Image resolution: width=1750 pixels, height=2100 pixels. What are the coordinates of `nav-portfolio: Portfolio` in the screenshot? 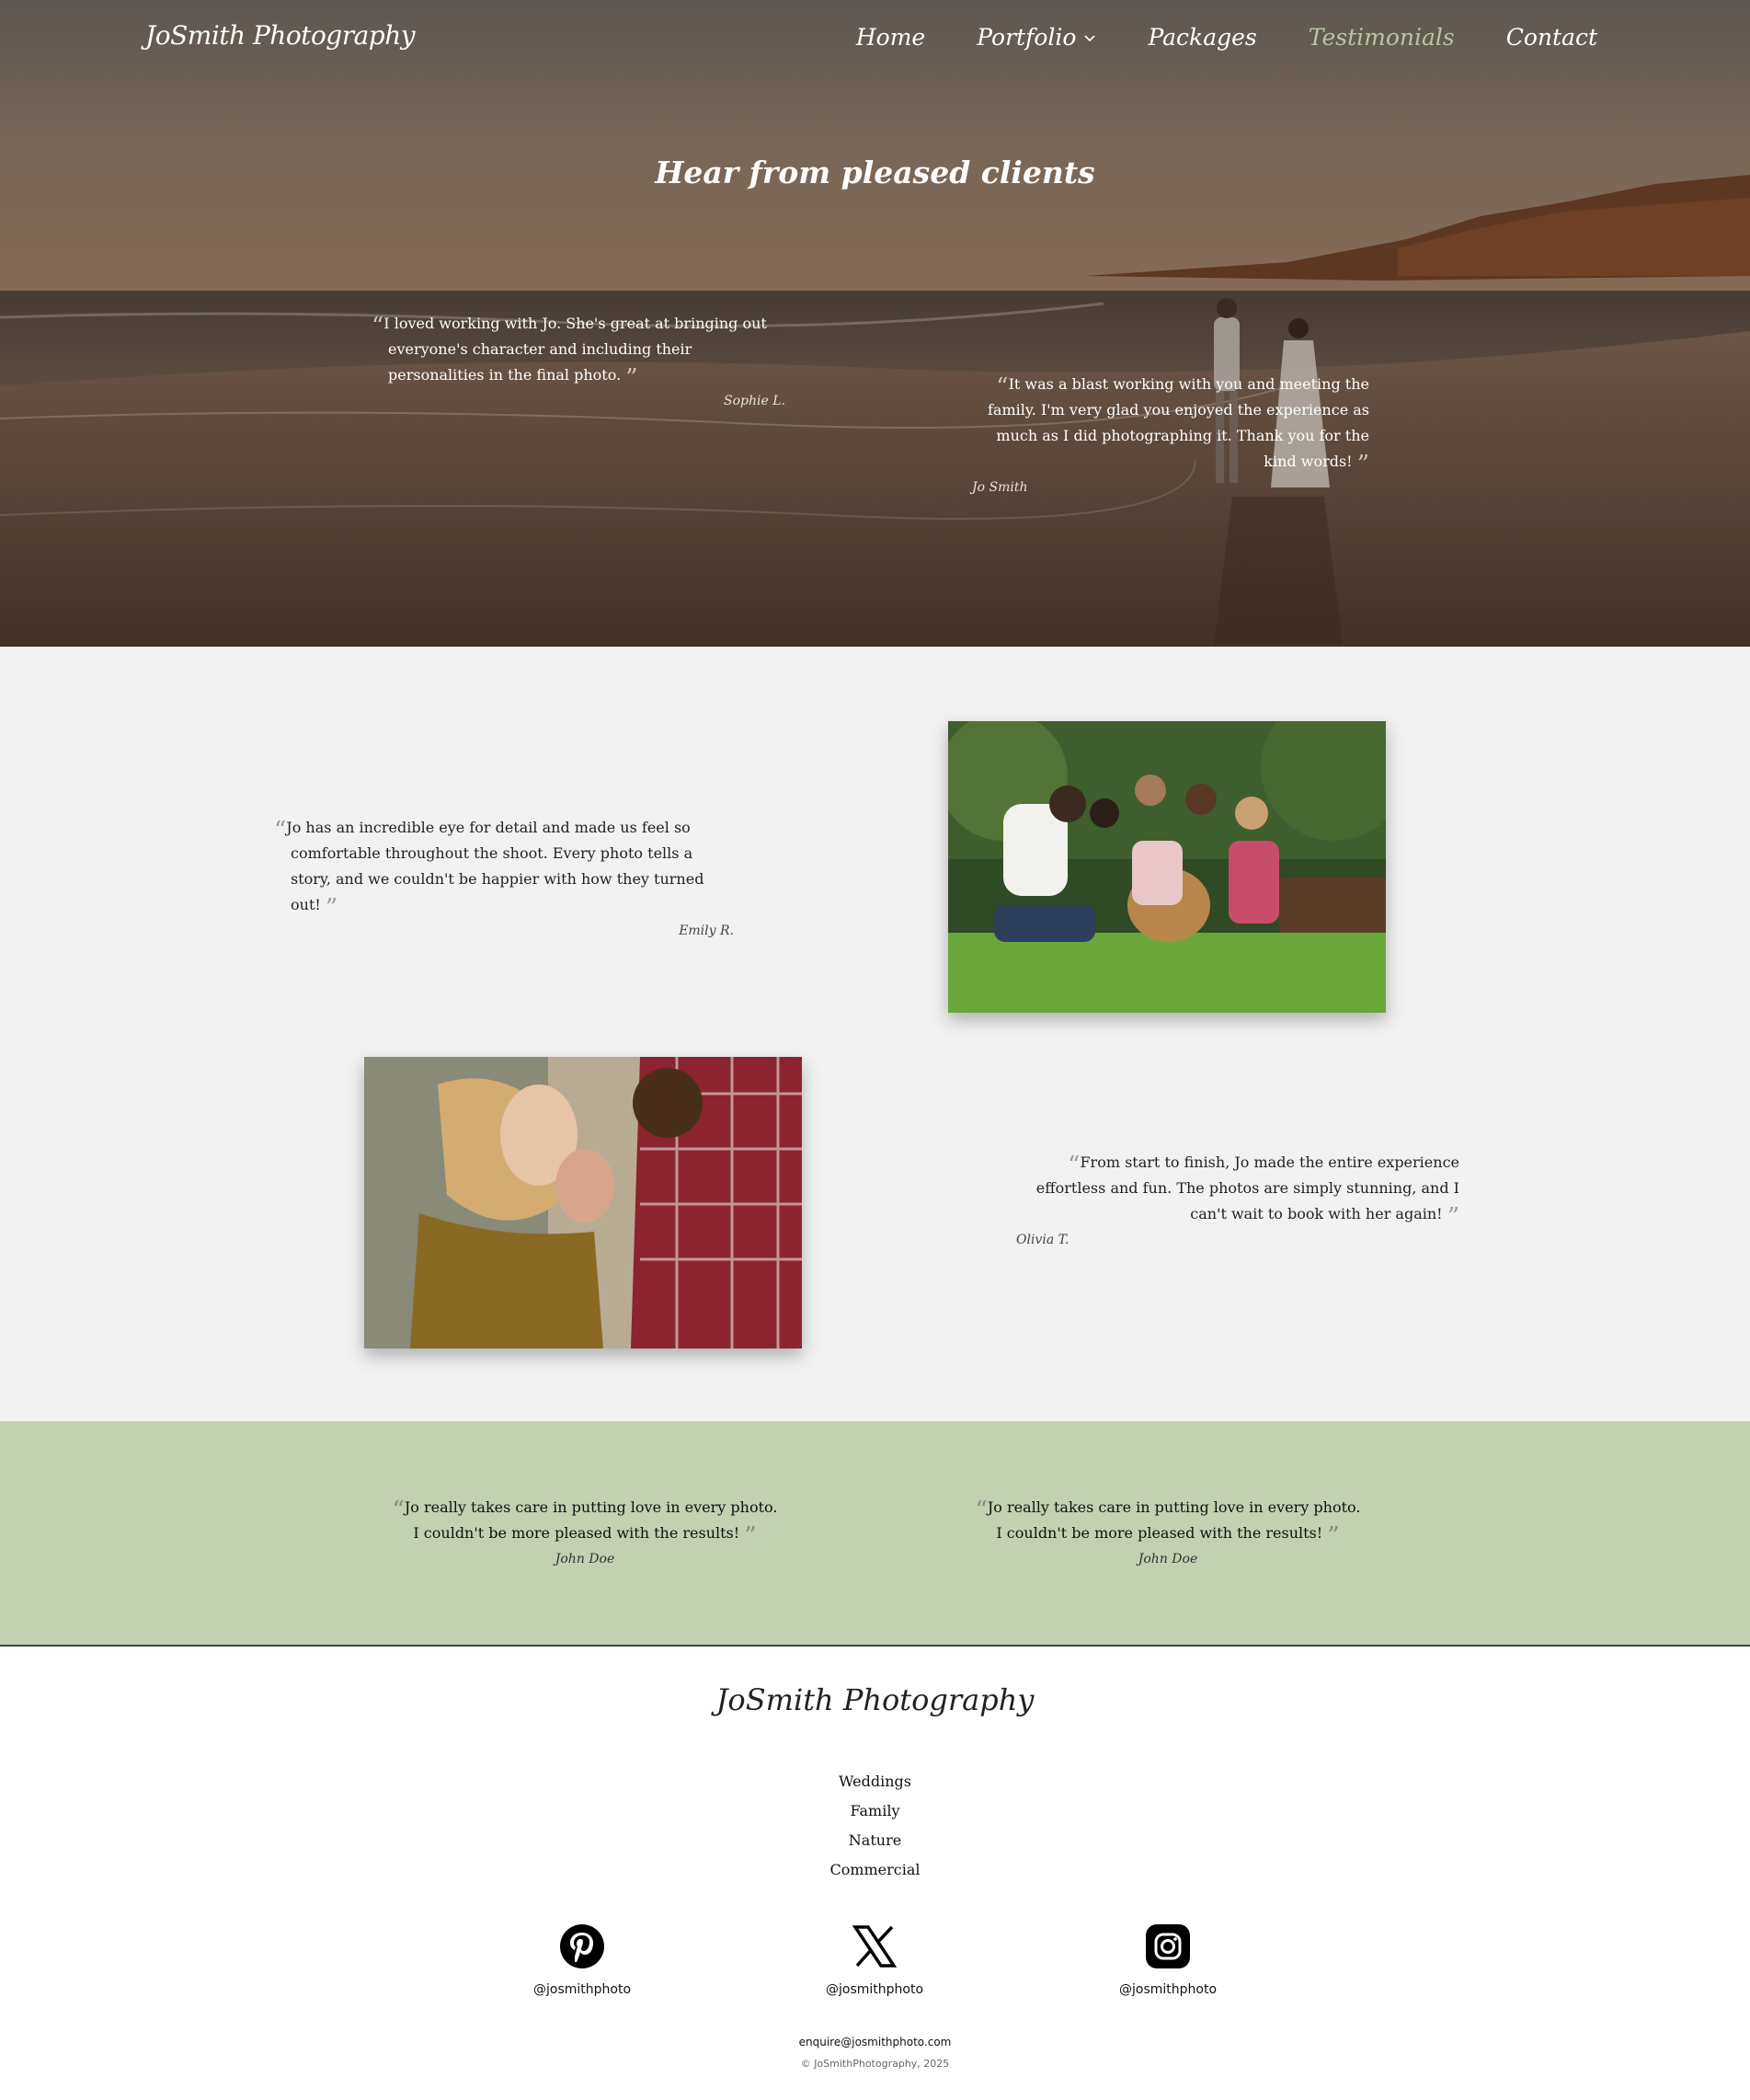 It's located at (1036, 37).